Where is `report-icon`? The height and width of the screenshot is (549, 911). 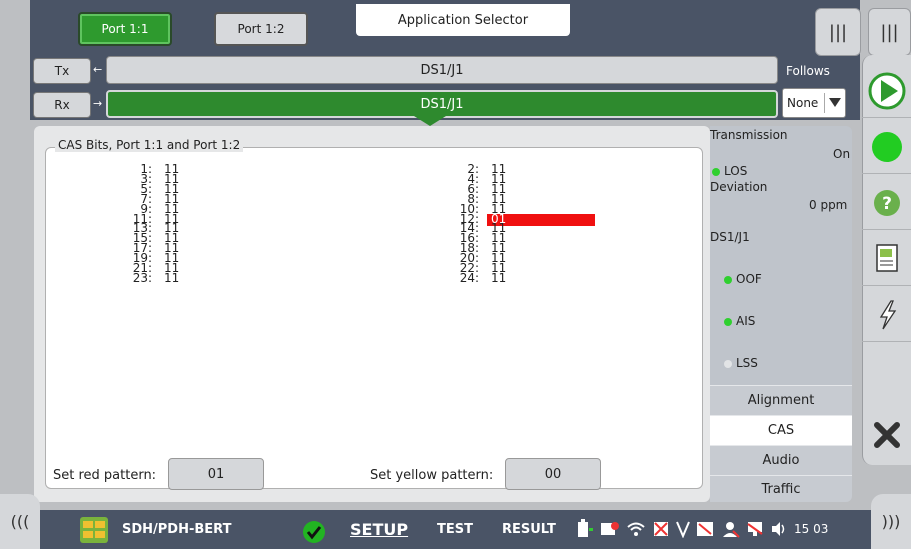
report-icon is located at coordinates (886, 257).